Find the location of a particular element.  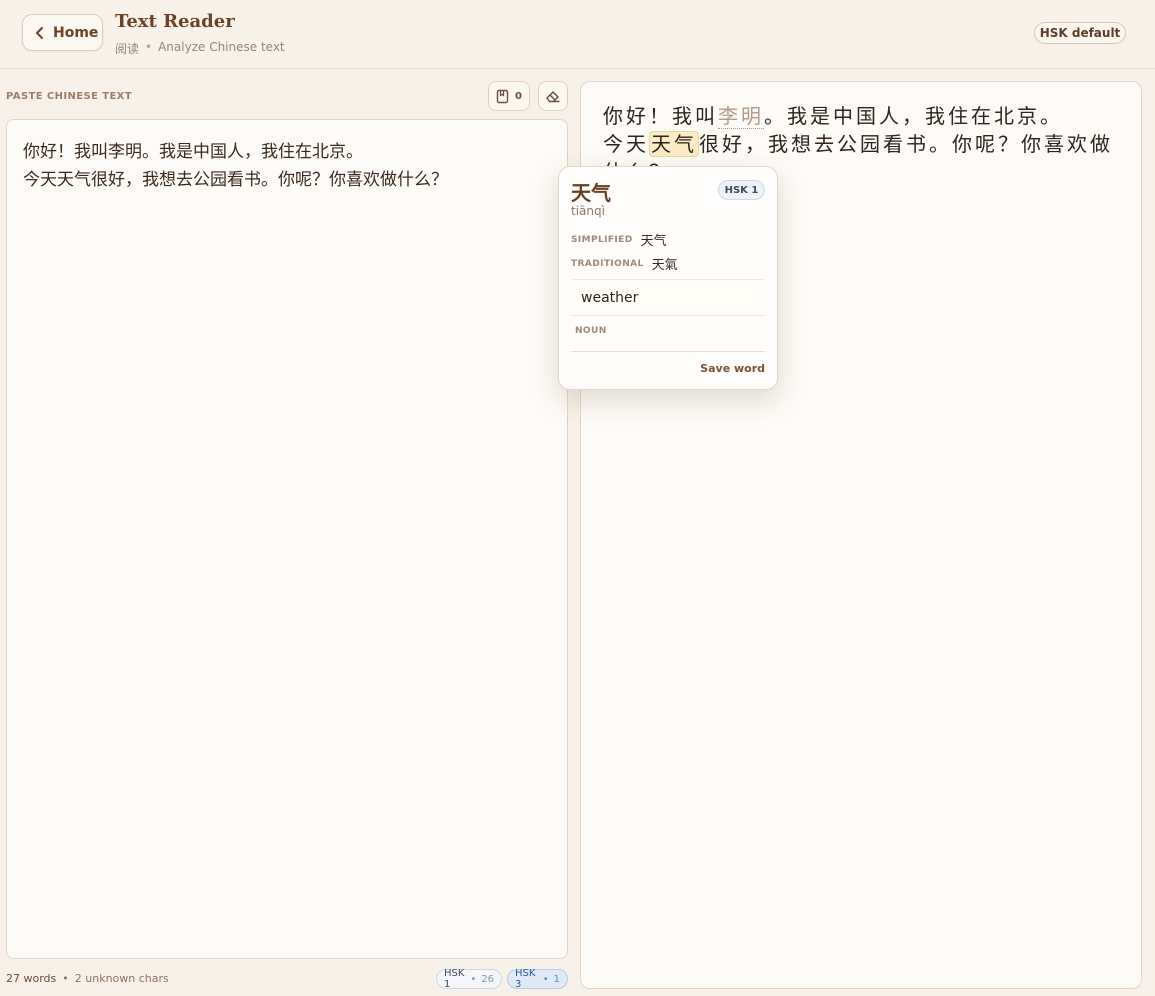

eraser-icon is located at coordinates (553, 97).